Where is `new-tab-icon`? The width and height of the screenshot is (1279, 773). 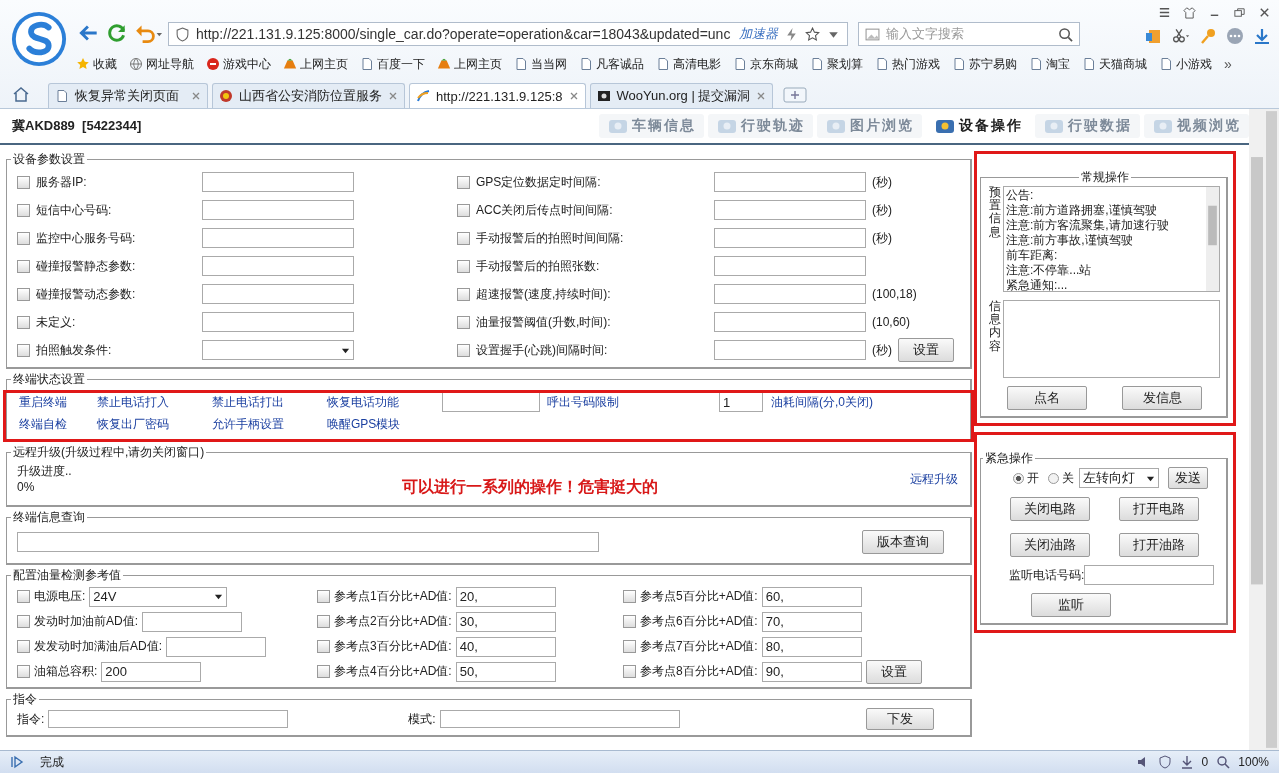 new-tab-icon is located at coordinates (795, 95).